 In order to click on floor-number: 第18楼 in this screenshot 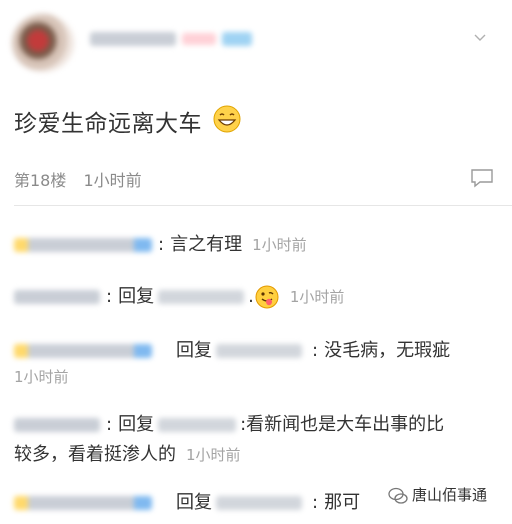, I will do `click(40, 180)`.